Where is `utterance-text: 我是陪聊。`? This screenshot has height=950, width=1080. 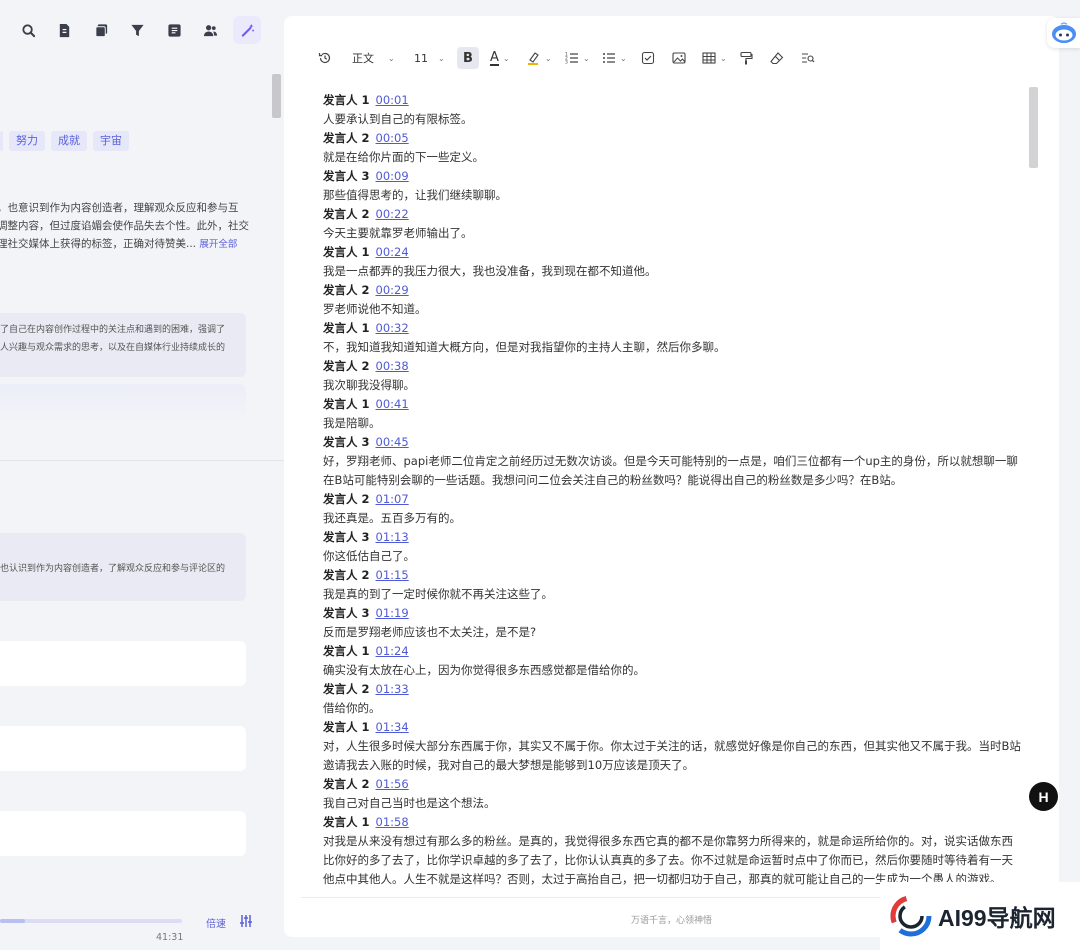 utterance-text: 我是陪聊。 is located at coordinates (673, 423).